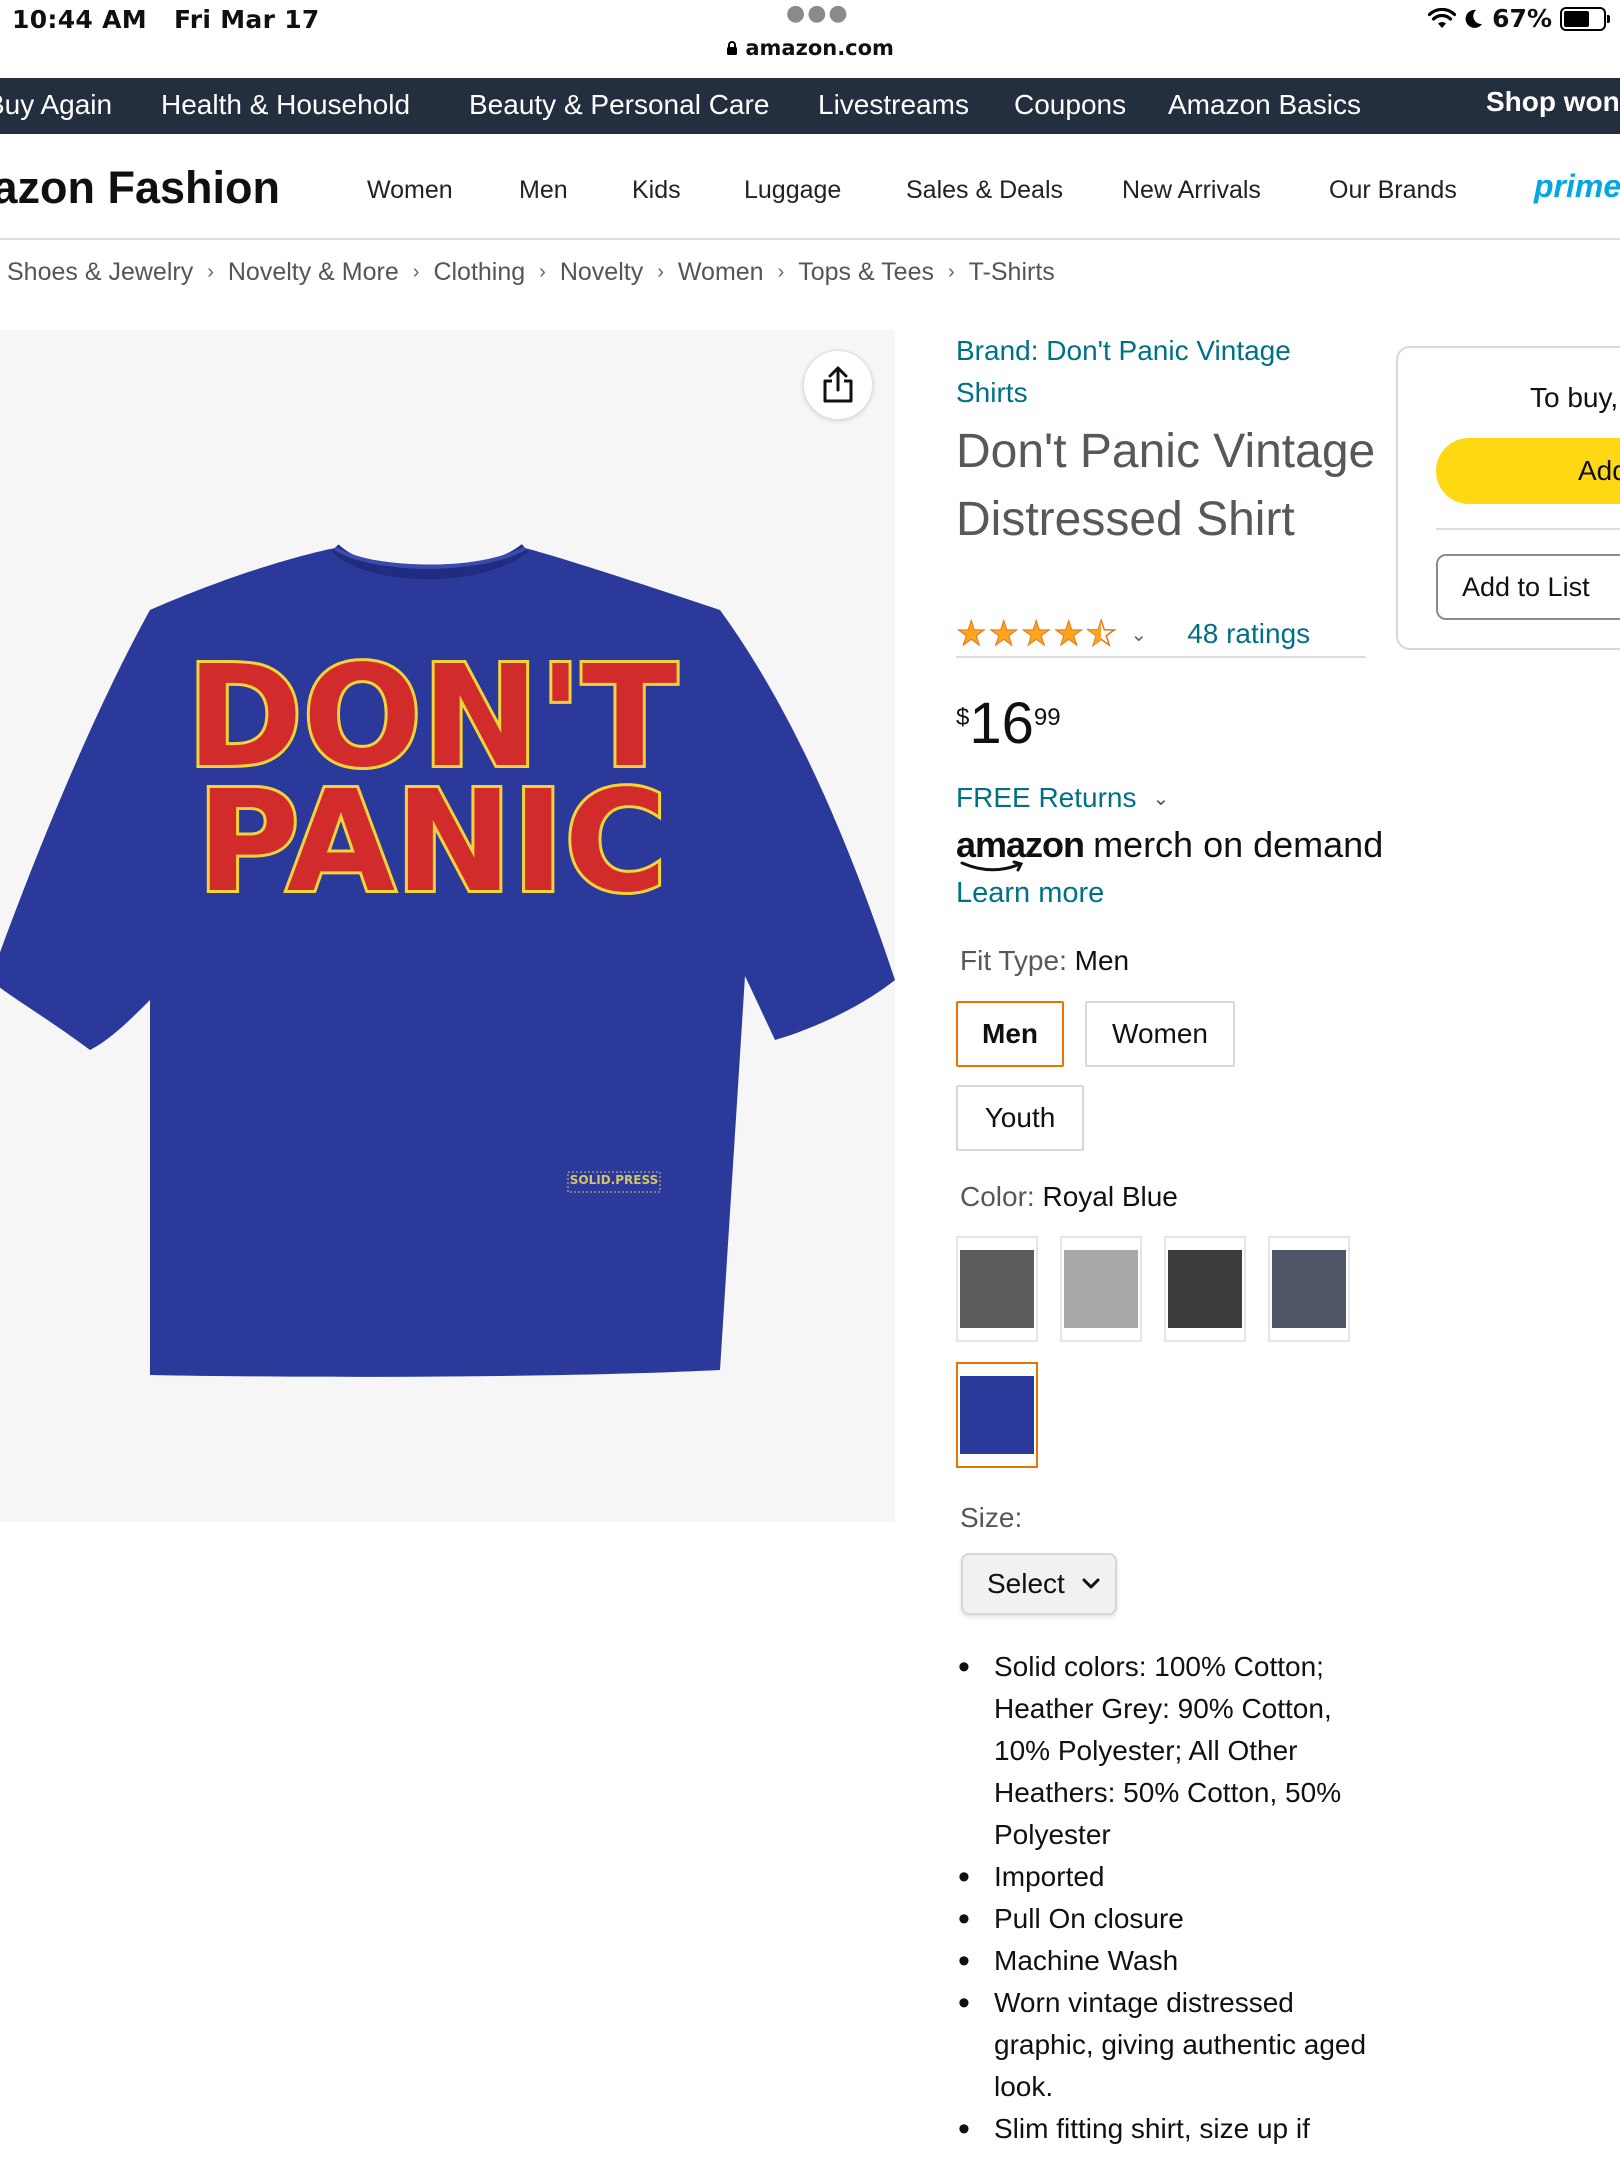  I want to click on nav-buy-again: Buy Again, so click(56, 105).